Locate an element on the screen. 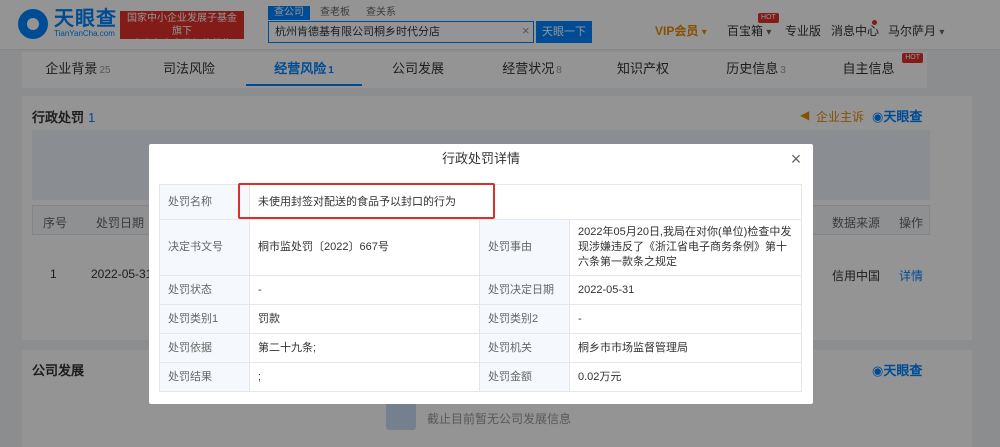 The image size is (1000, 447). penalty-amount-value: 0.02万元 is located at coordinates (685, 377).